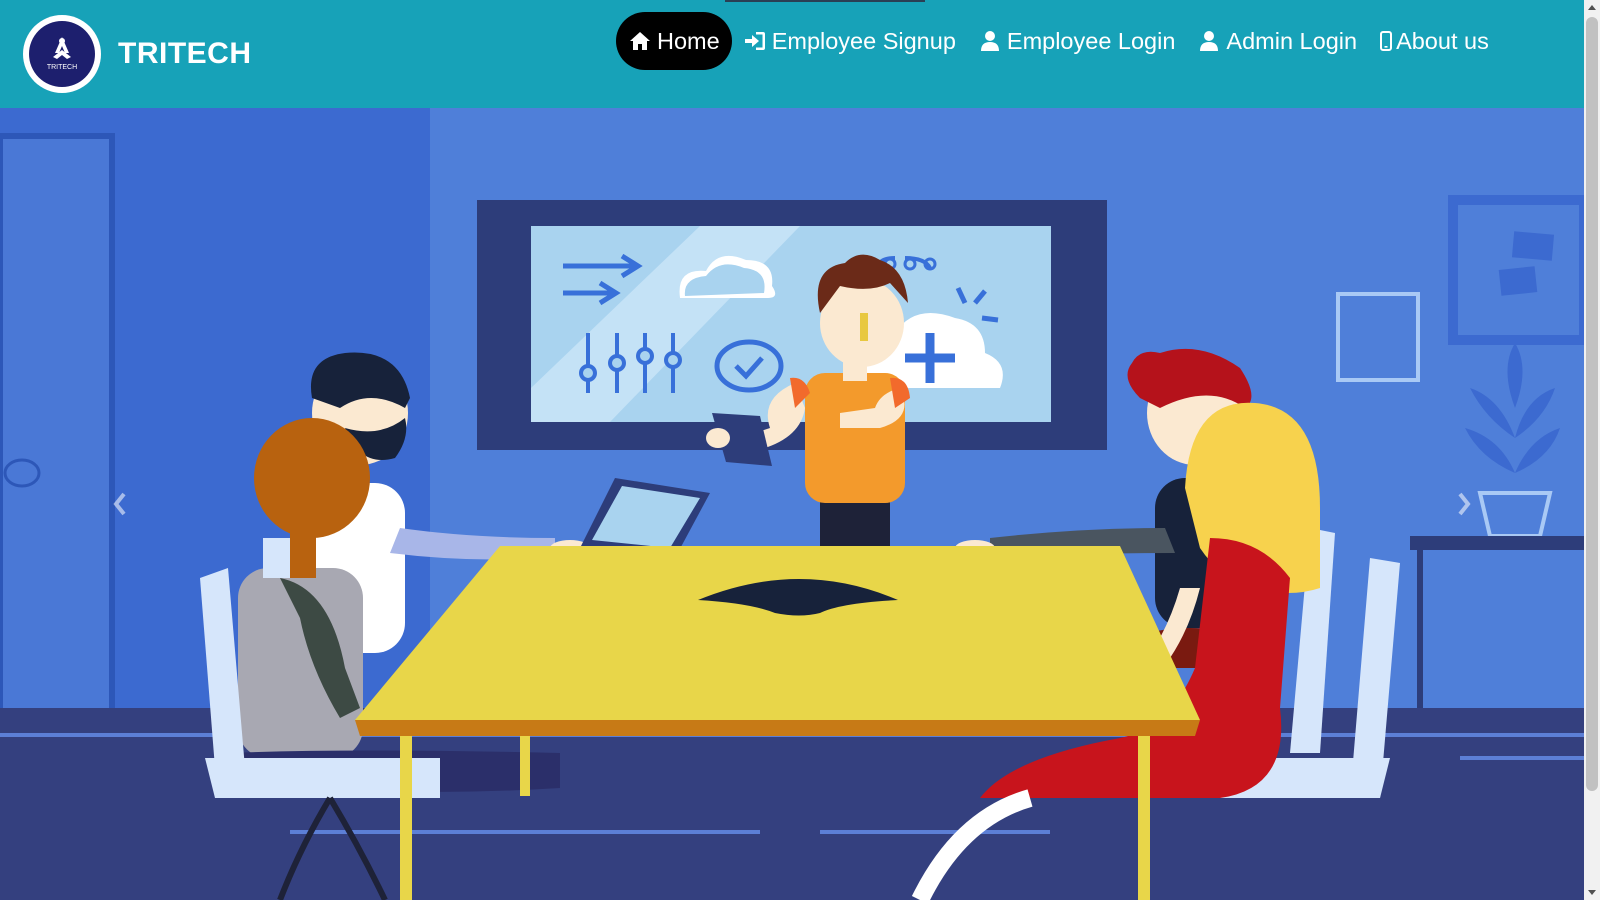 Image resolution: width=1600 pixels, height=900 pixels. I want to click on top-accent-line, so click(825, 1).